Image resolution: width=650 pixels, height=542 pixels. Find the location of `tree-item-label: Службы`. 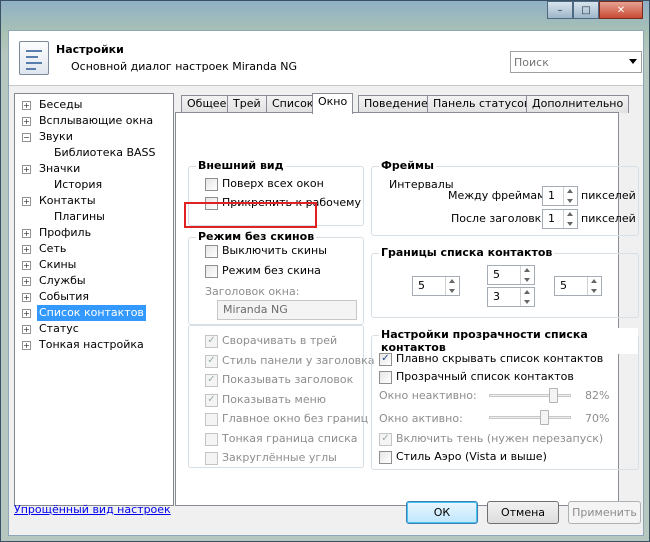

tree-item-label: Службы is located at coordinates (62, 280).